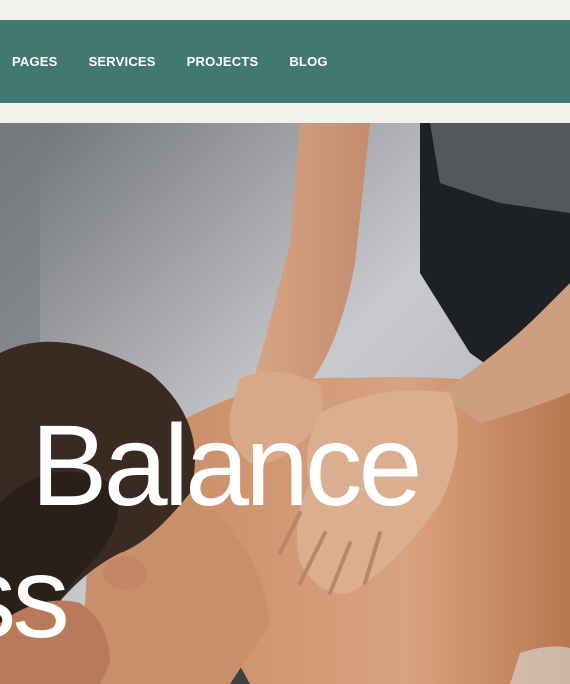  What do you see at coordinates (211, 466) in the screenshot?
I see `hero-title-line-1: g Balance` at bounding box center [211, 466].